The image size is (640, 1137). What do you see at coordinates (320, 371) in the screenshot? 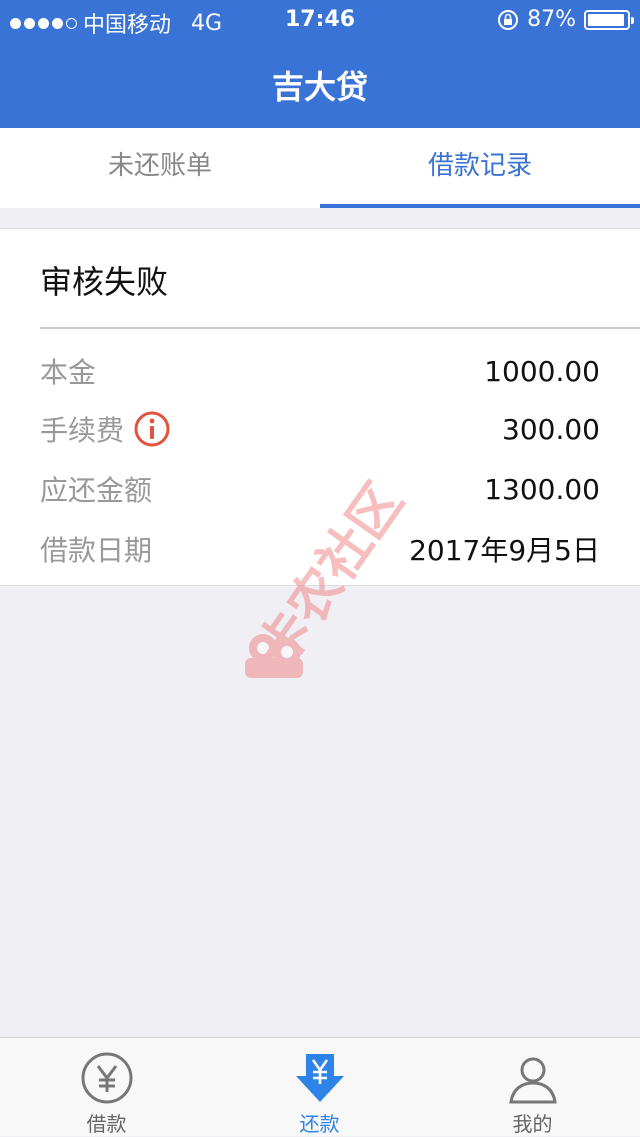
I see `principal-row: 本金 1000.00` at bounding box center [320, 371].